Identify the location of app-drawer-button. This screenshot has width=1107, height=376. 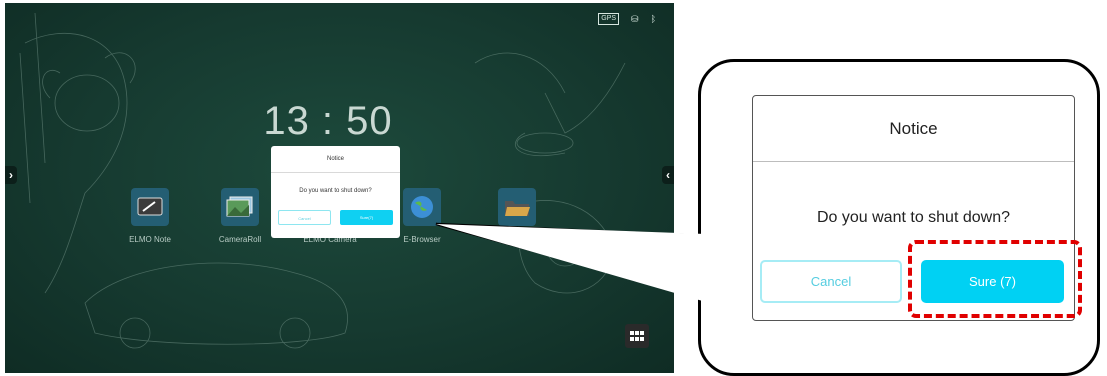
(637, 336).